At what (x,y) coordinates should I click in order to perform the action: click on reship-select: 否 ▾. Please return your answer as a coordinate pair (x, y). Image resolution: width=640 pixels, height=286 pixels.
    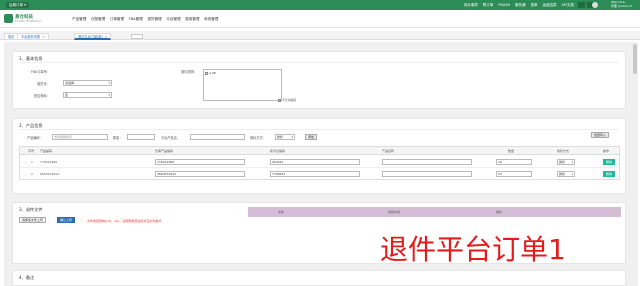
    Looking at the image, I should click on (87, 95).